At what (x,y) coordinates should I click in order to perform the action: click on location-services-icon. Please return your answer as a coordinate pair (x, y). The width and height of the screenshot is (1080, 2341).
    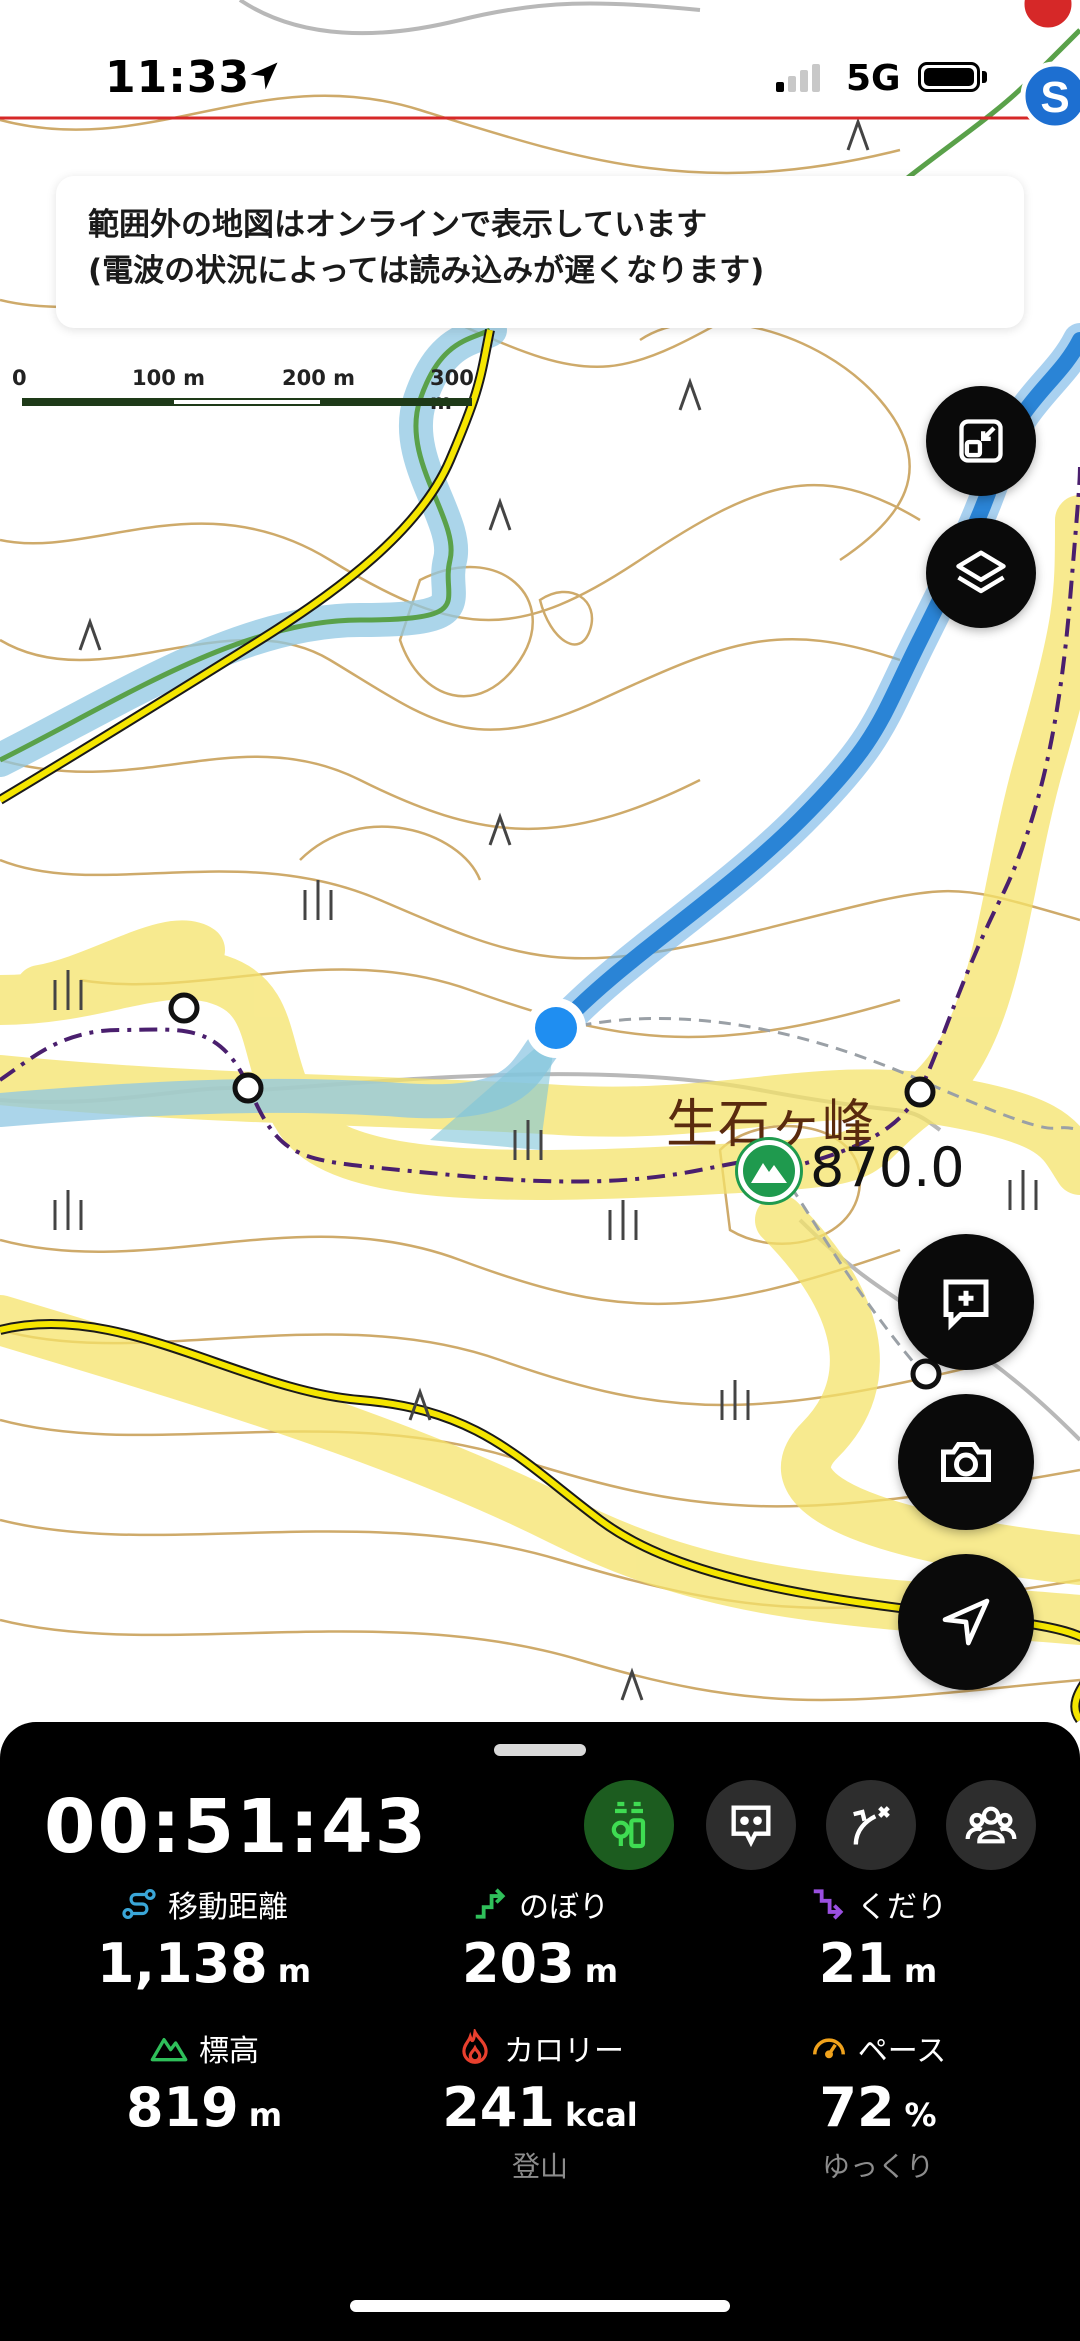
    Looking at the image, I should click on (264, 76).